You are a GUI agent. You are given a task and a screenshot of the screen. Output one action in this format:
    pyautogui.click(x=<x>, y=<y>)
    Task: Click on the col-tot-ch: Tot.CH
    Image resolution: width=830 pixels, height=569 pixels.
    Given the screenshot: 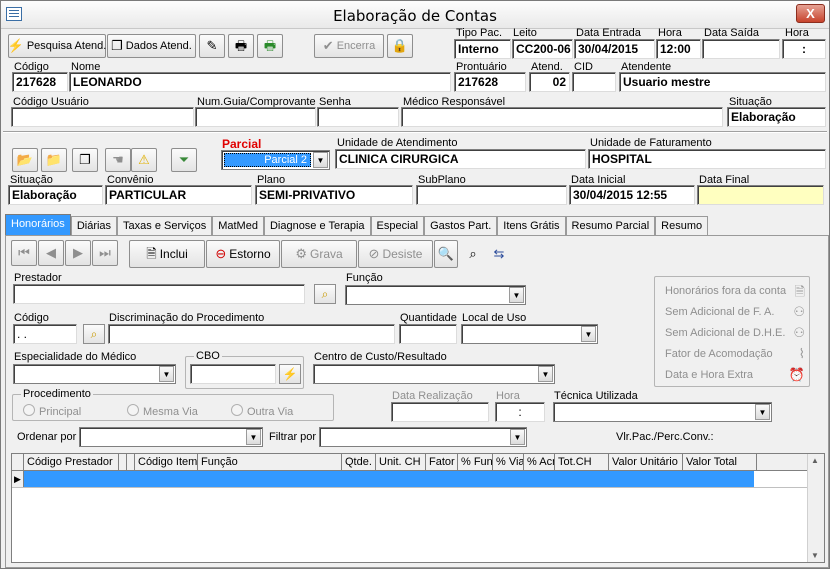 What is the action you would take?
    pyautogui.click(x=582, y=462)
    